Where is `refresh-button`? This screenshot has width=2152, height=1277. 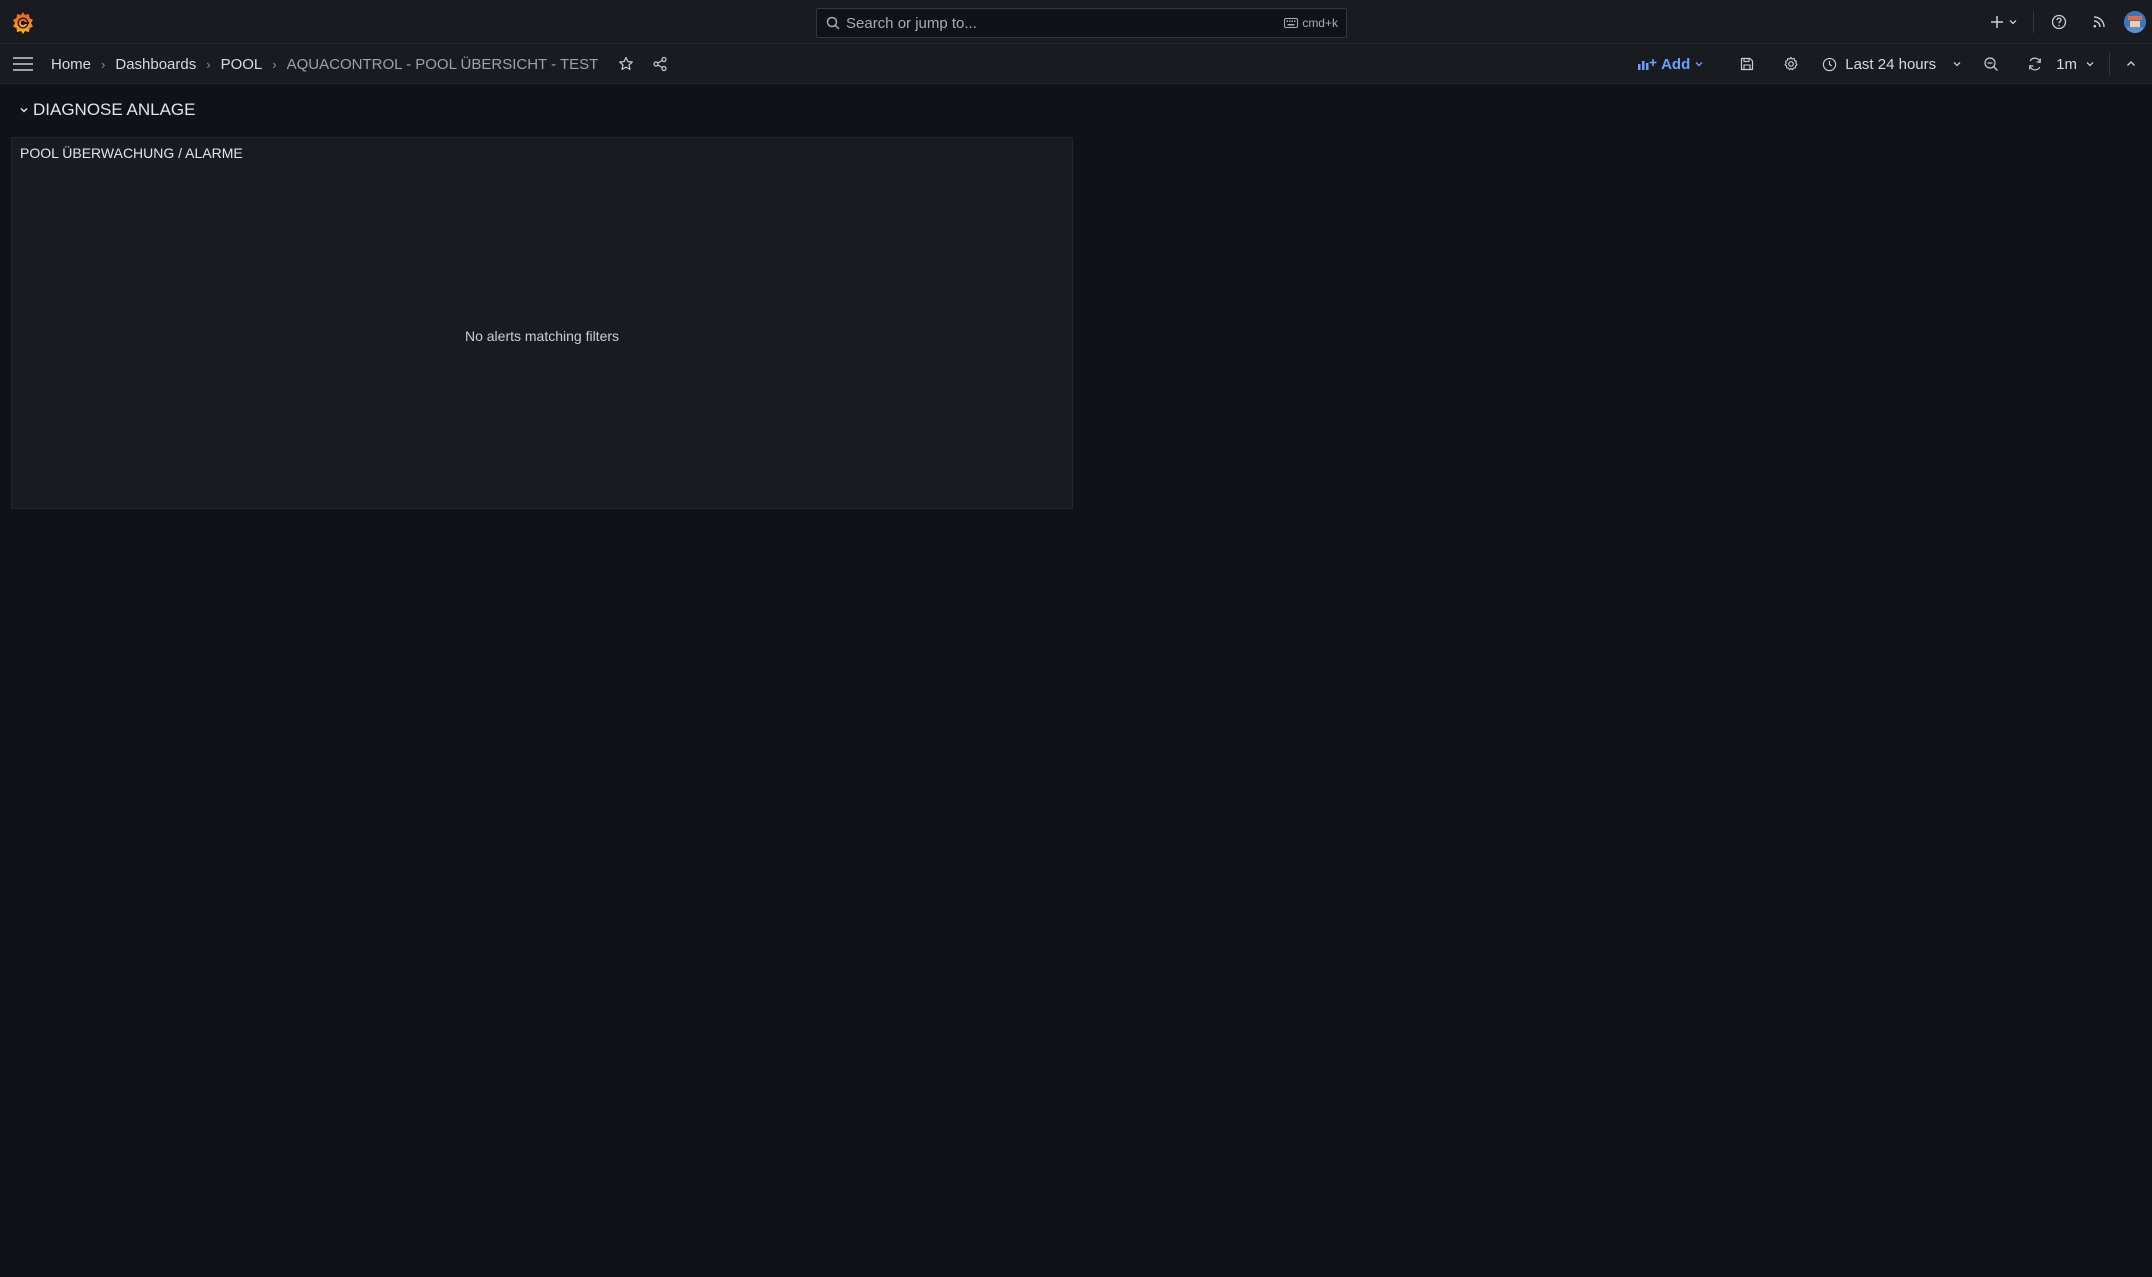 refresh-button is located at coordinates (2035, 64).